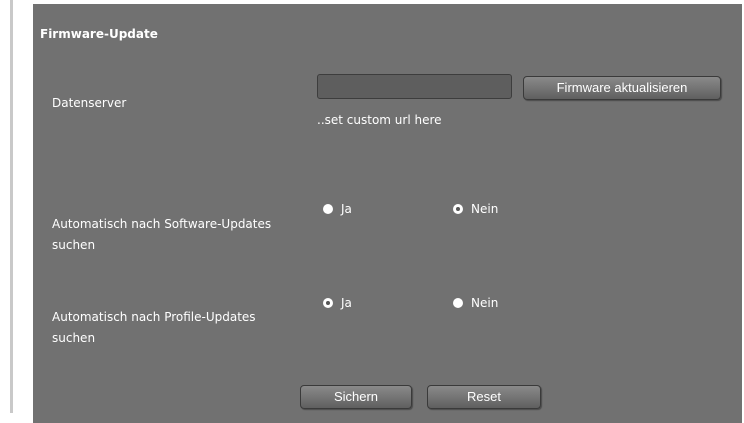 This screenshot has height=423, width=744. I want to click on software-updates-no-radio: Nein, so click(475, 209).